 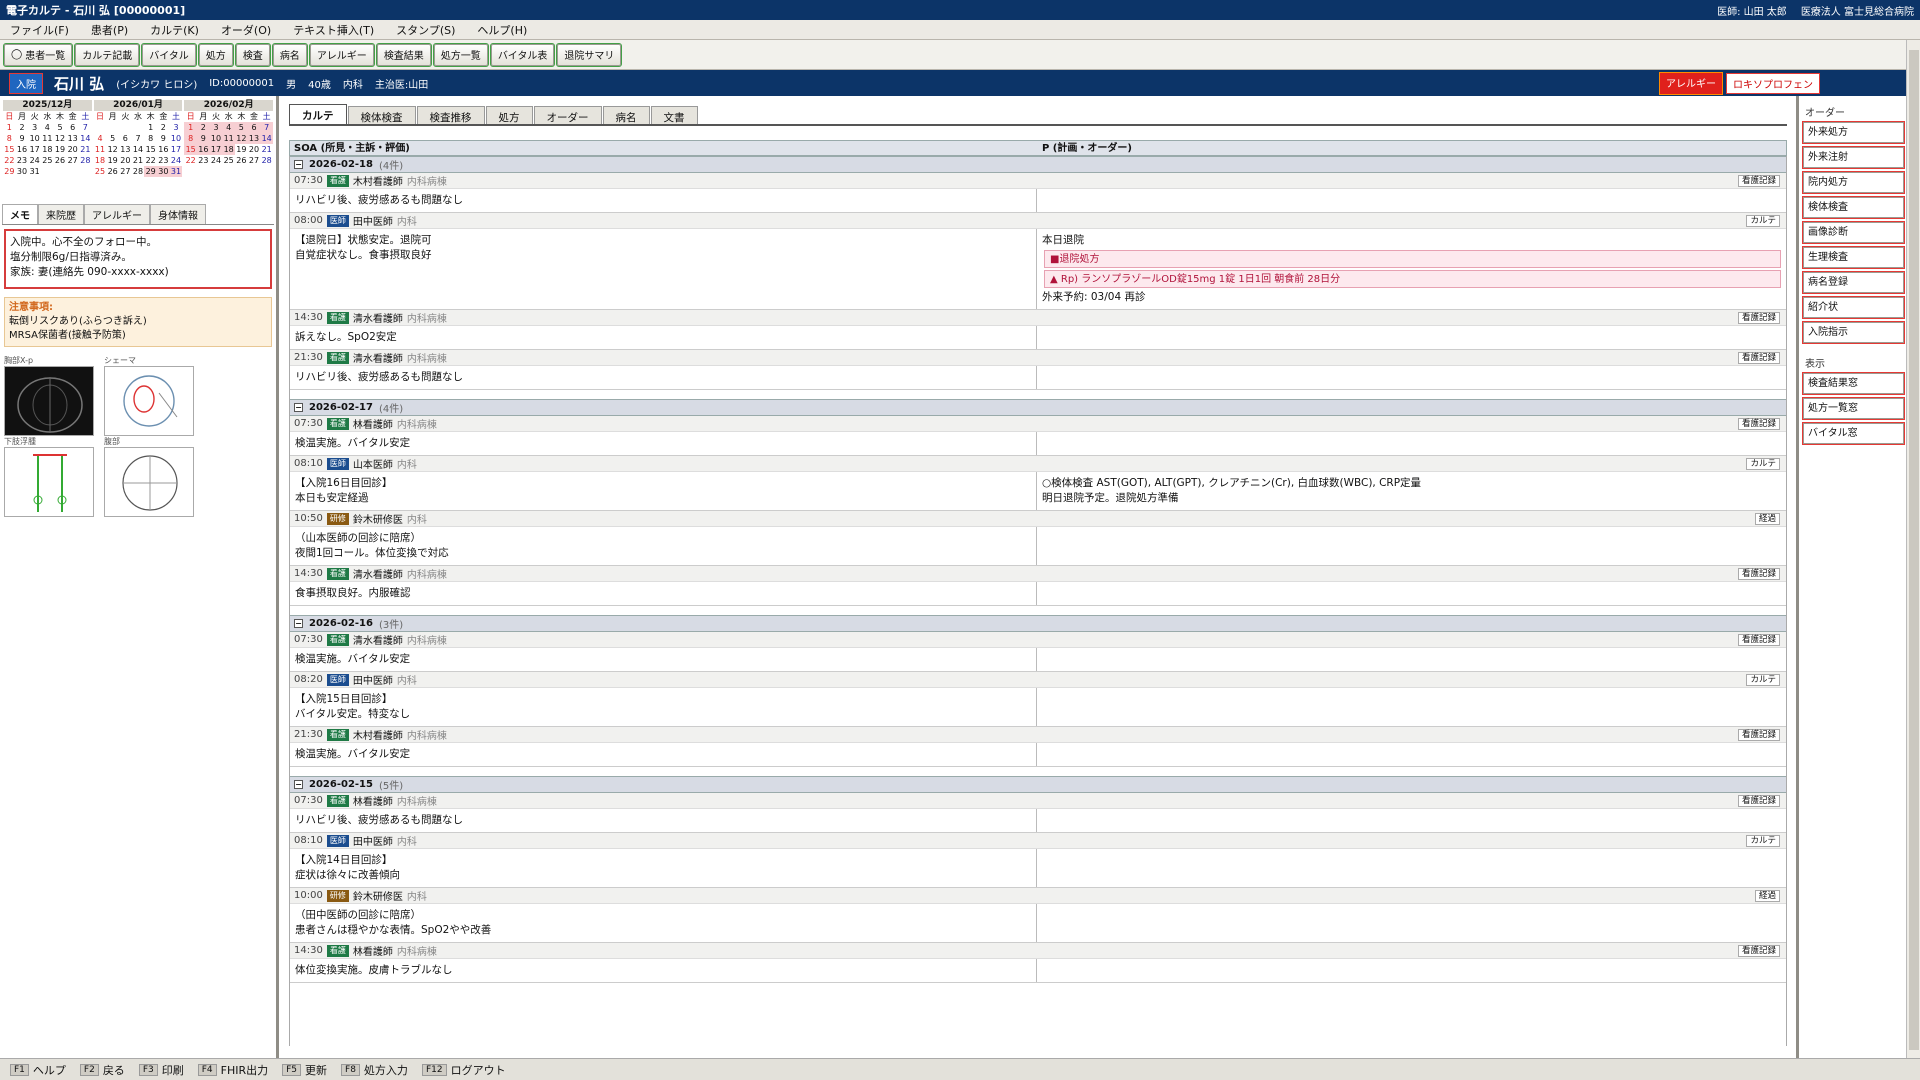 What do you see at coordinates (60, 138) in the screenshot?
I see `calendar-day: 12` at bounding box center [60, 138].